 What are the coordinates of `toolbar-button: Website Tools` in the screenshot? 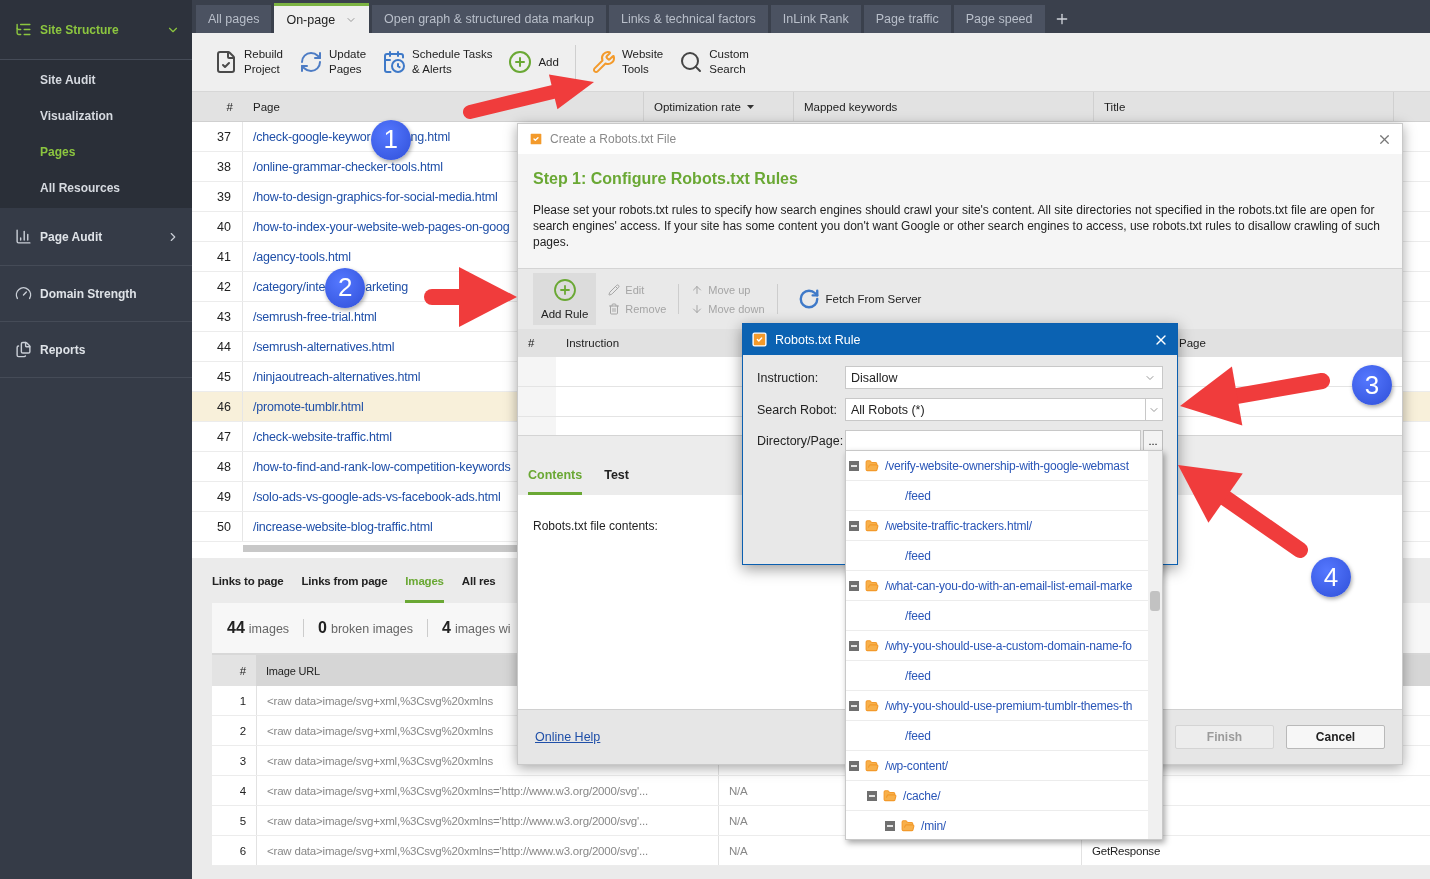 It's located at (619, 62).